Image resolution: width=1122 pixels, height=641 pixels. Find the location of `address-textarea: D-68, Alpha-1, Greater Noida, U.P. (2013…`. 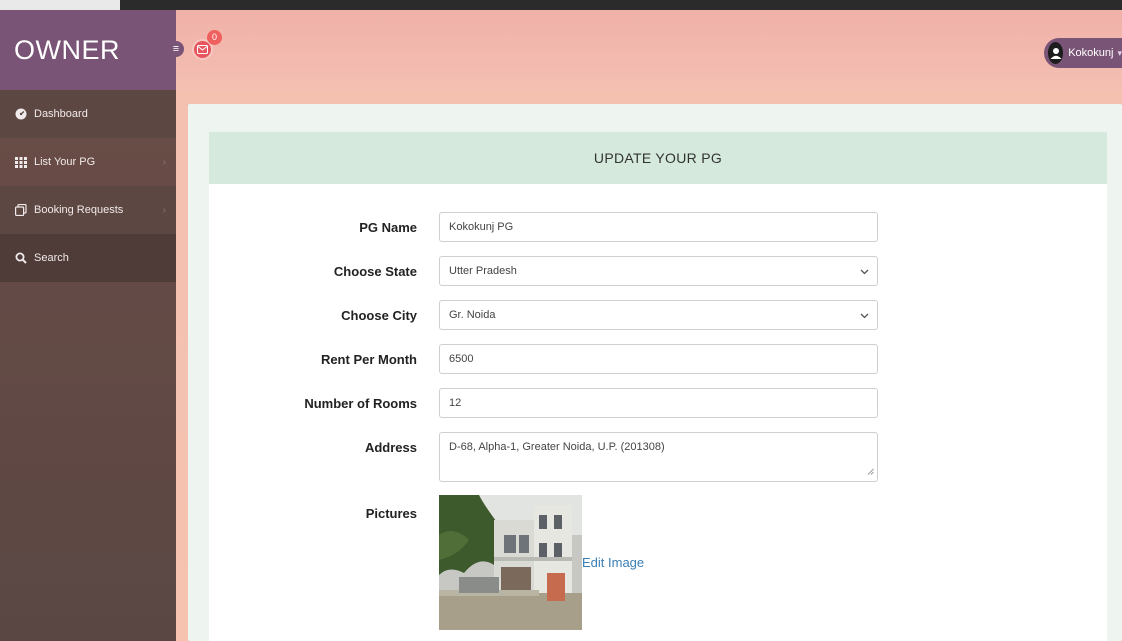

address-textarea: D-68, Alpha-1, Greater Noida, U.P. (2013… is located at coordinates (658, 457).